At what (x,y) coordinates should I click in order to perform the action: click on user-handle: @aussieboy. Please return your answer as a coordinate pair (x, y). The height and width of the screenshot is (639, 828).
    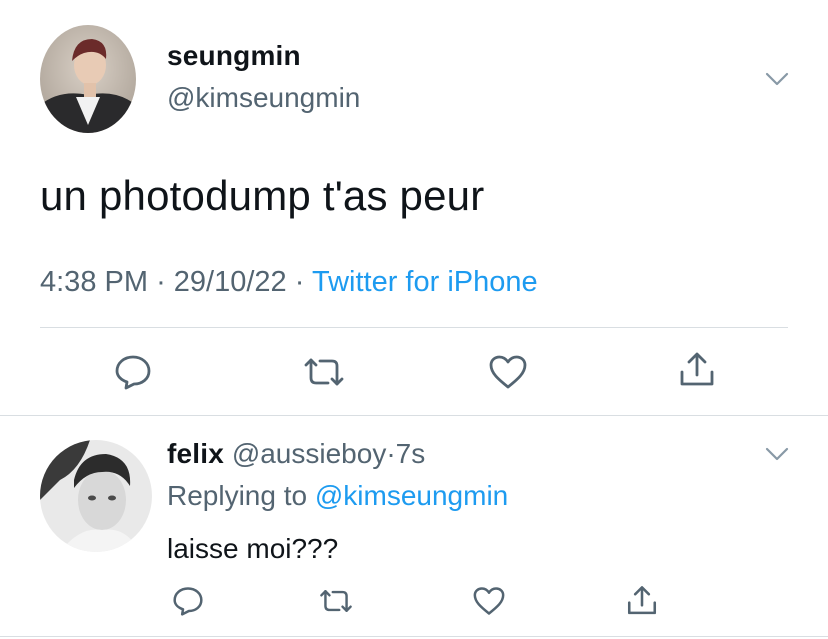
    Looking at the image, I should click on (309, 453).